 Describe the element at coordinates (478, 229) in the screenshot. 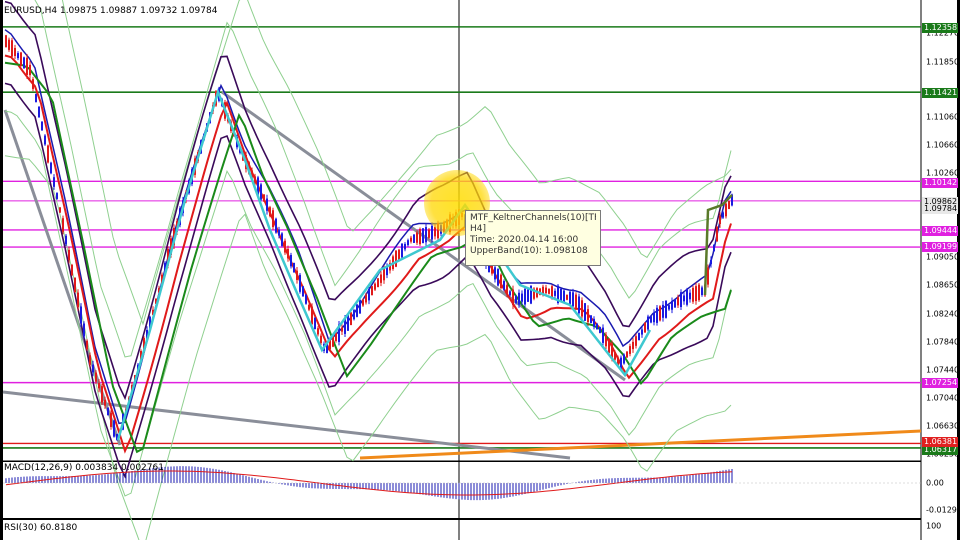

I see `tooltip-line: H4]` at that location.